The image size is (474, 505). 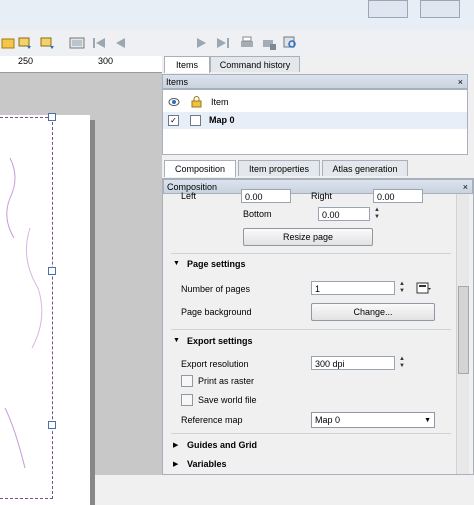 I want to click on margin-bottom-spinner: ▲ ▼, so click(x=377, y=214).